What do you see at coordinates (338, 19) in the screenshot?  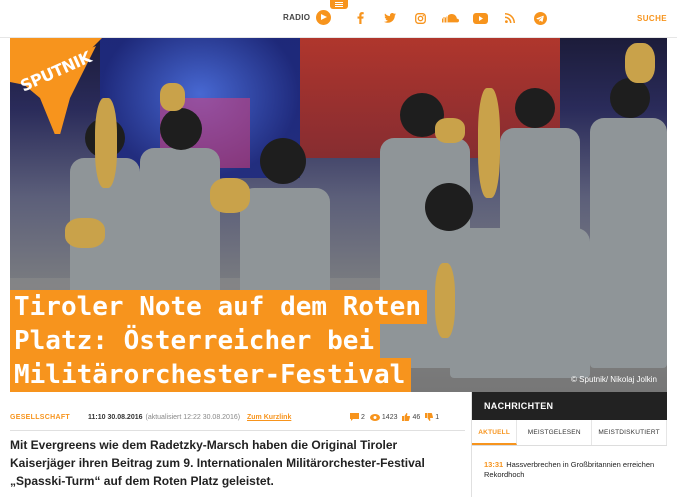 I see `top-bar: RADIO SUCHE` at bounding box center [338, 19].